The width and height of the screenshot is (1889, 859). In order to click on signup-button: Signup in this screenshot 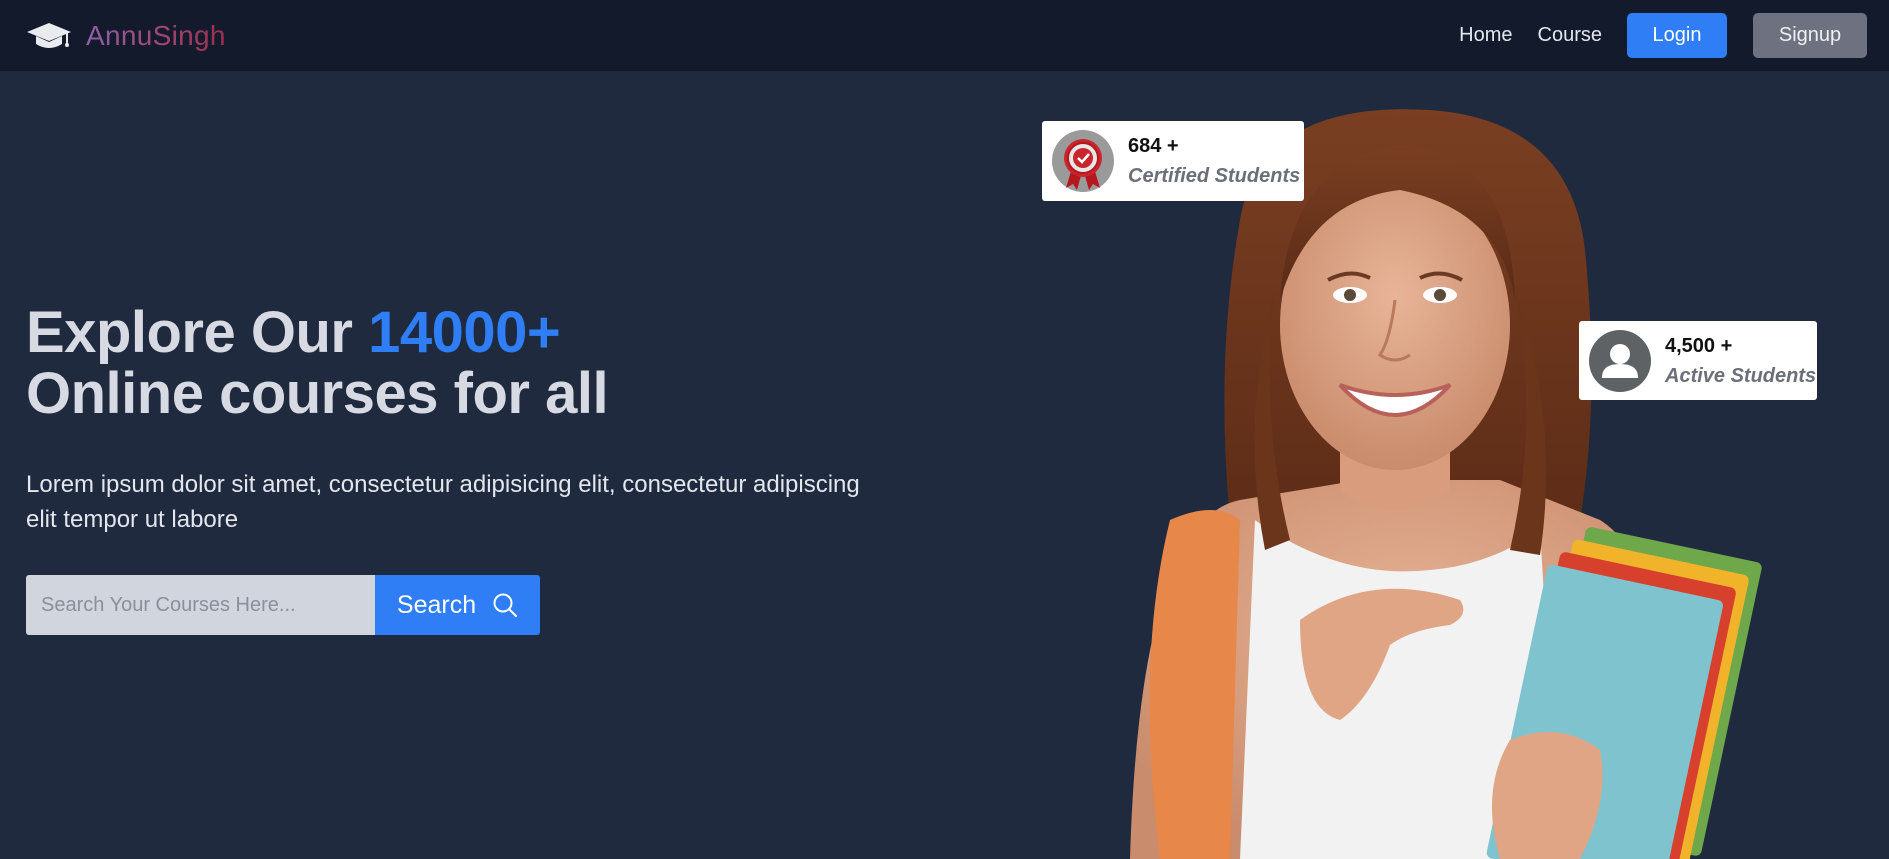, I will do `click(1810, 35)`.